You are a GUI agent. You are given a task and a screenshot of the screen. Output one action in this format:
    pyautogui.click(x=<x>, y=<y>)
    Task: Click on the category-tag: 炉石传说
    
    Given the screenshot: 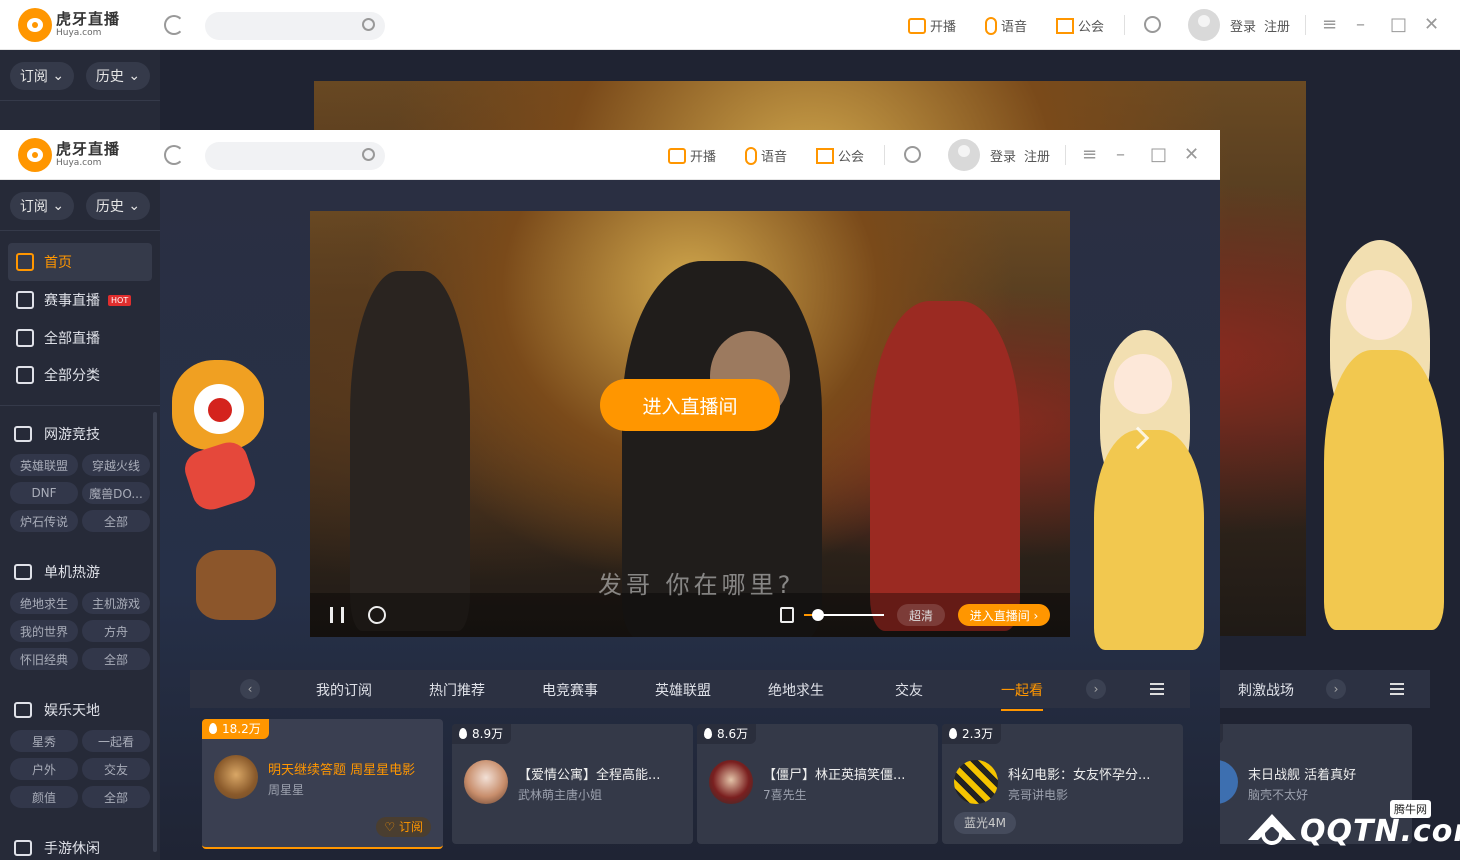 What is the action you would take?
    pyautogui.click(x=44, y=521)
    